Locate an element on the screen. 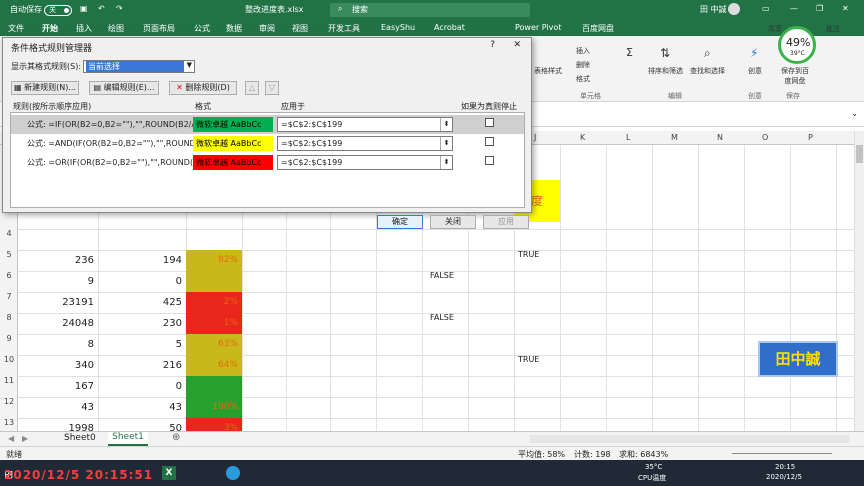  tab-insert: 插入 is located at coordinates (84, 28).